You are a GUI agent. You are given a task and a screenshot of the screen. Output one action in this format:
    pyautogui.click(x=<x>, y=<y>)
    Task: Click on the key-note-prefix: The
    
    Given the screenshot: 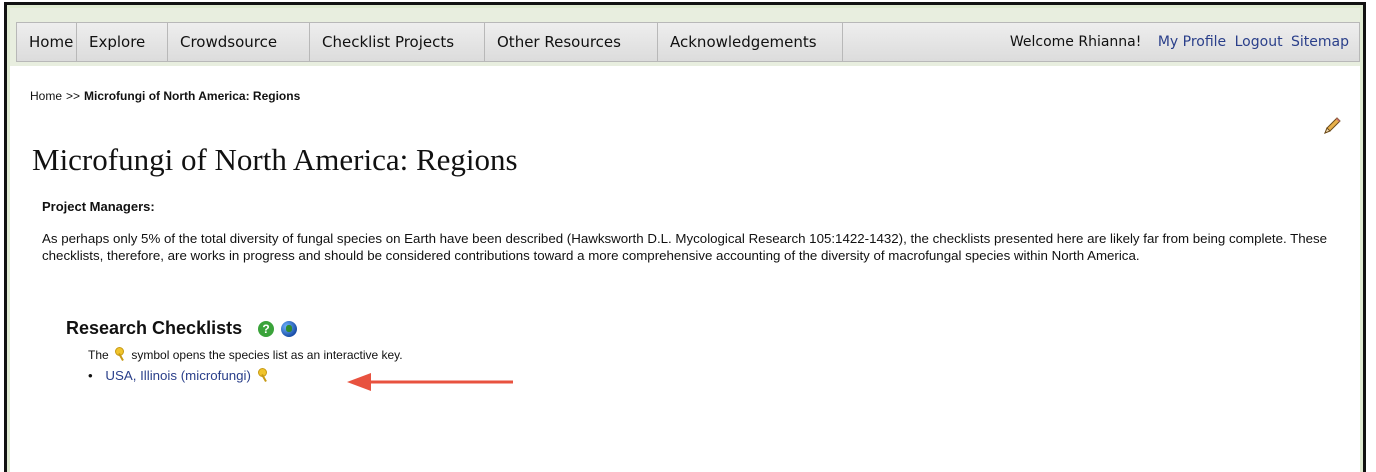 What is the action you would take?
    pyautogui.click(x=98, y=355)
    